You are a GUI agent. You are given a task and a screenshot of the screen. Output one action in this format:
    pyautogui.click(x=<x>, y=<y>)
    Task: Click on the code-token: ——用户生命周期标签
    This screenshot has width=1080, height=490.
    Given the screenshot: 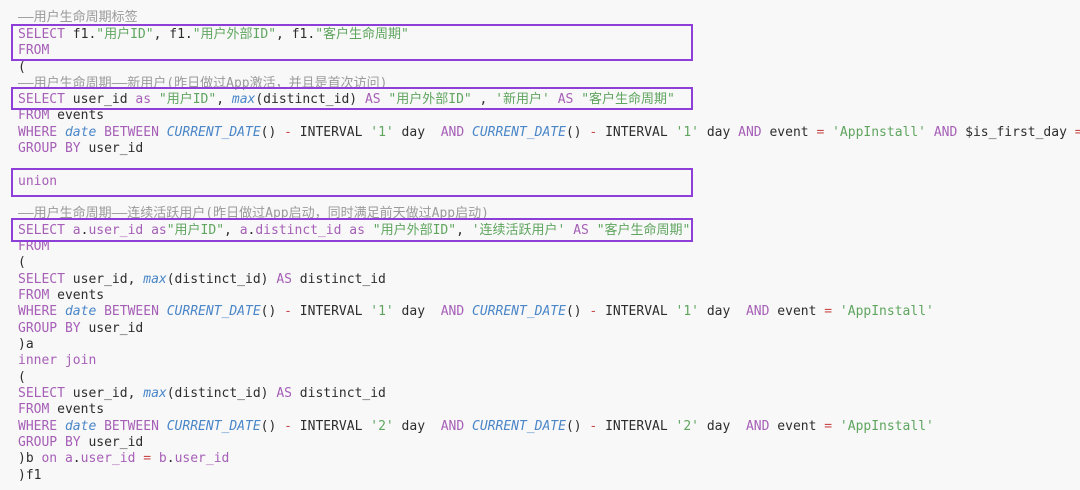 What is the action you would take?
    pyautogui.click(x=78, y=17)
    